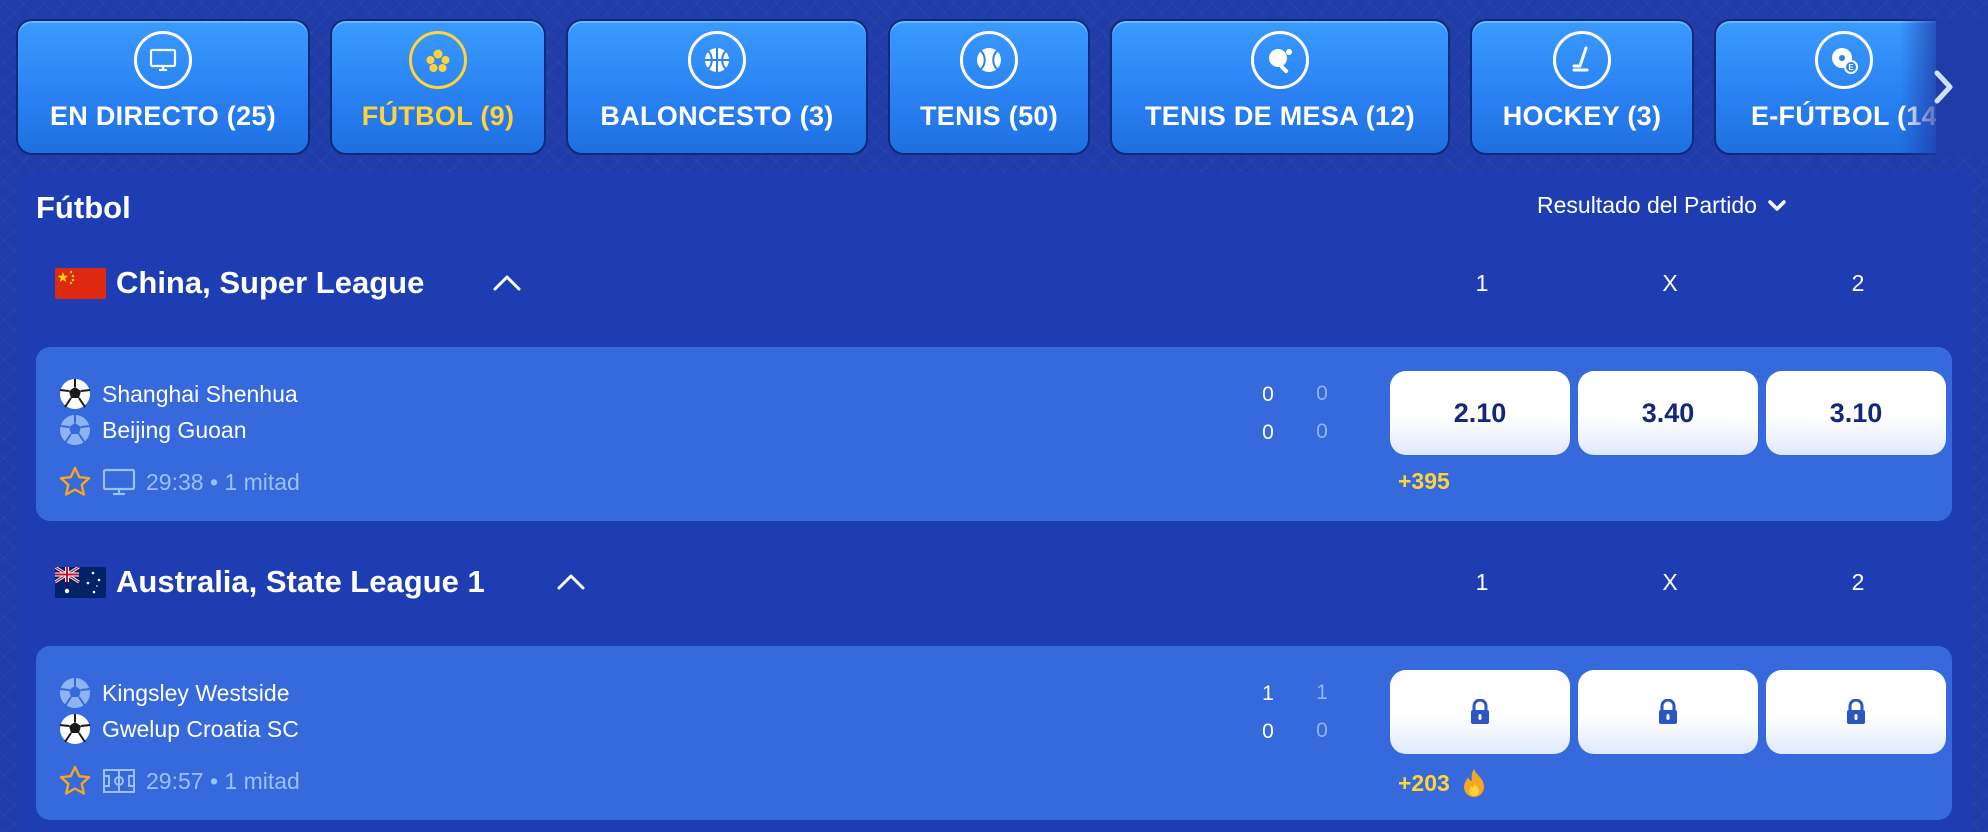 The height and width of the screenshot is (832, 1988). I want to click on home-team: Shanghai Shenhua, so click(178, 394).